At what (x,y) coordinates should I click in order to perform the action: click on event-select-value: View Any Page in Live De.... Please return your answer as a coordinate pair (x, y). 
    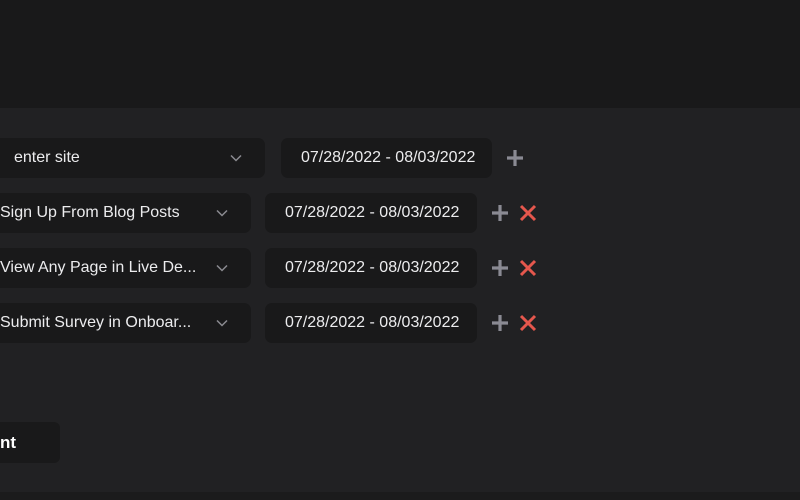
    Looking at the image, I should click on (98, 267).